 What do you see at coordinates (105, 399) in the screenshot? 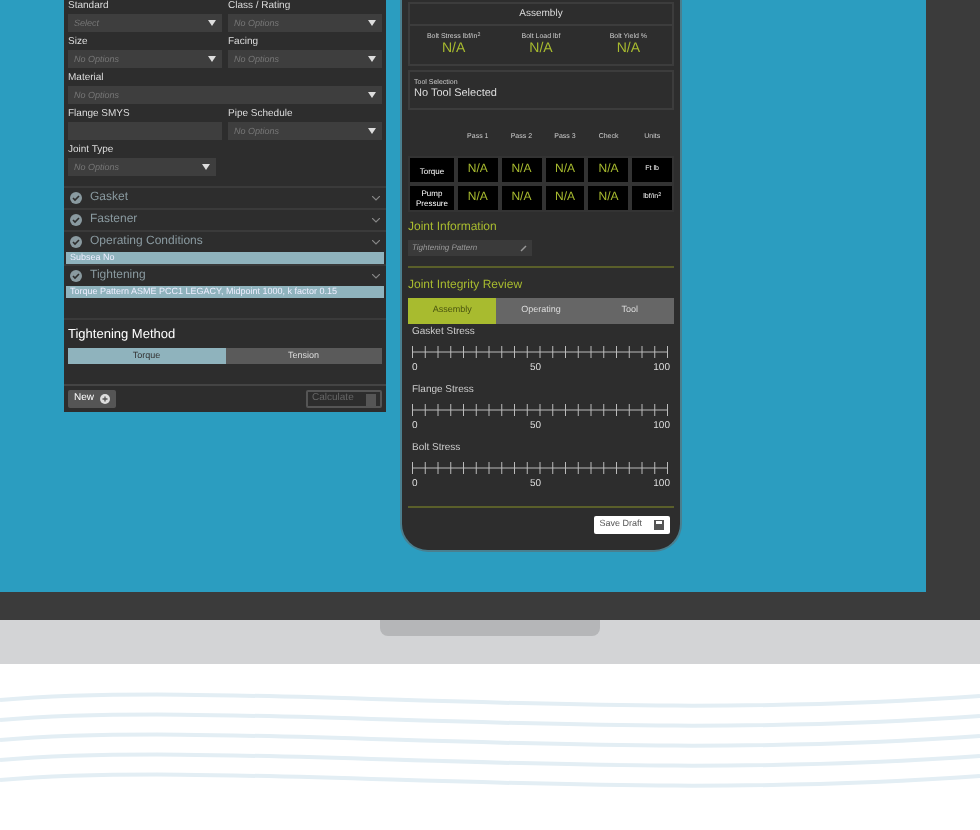
I see `plus-circle-icon` at bounding box center [105, 399].